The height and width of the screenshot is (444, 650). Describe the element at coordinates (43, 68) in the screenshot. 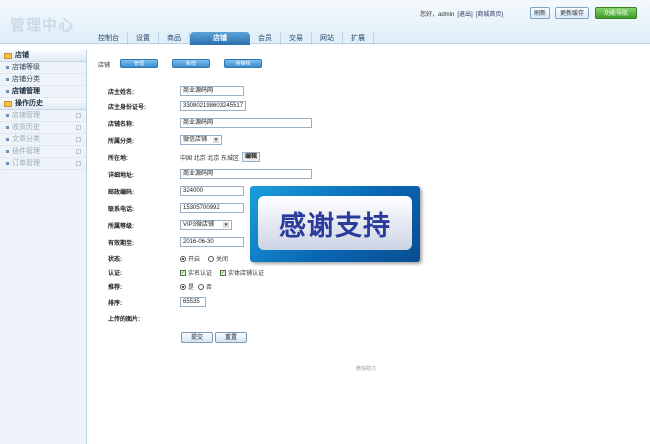

I see `sidebar-item-store-grade: 店铺等级` at that location.